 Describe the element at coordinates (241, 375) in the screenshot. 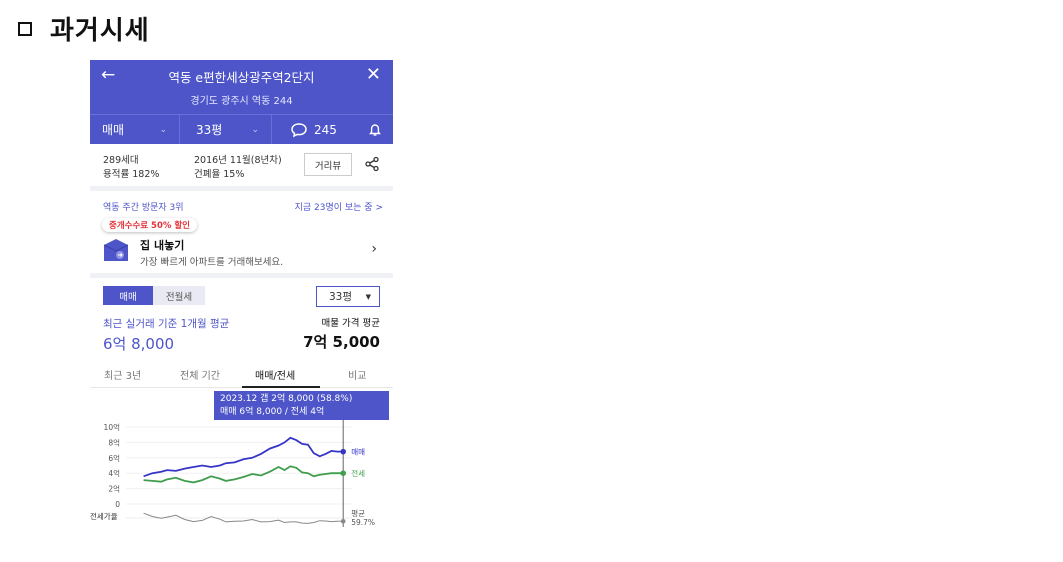

I see `chart-tabs: 최근 3년 전체 기간 매매/전세 비교` at that location.